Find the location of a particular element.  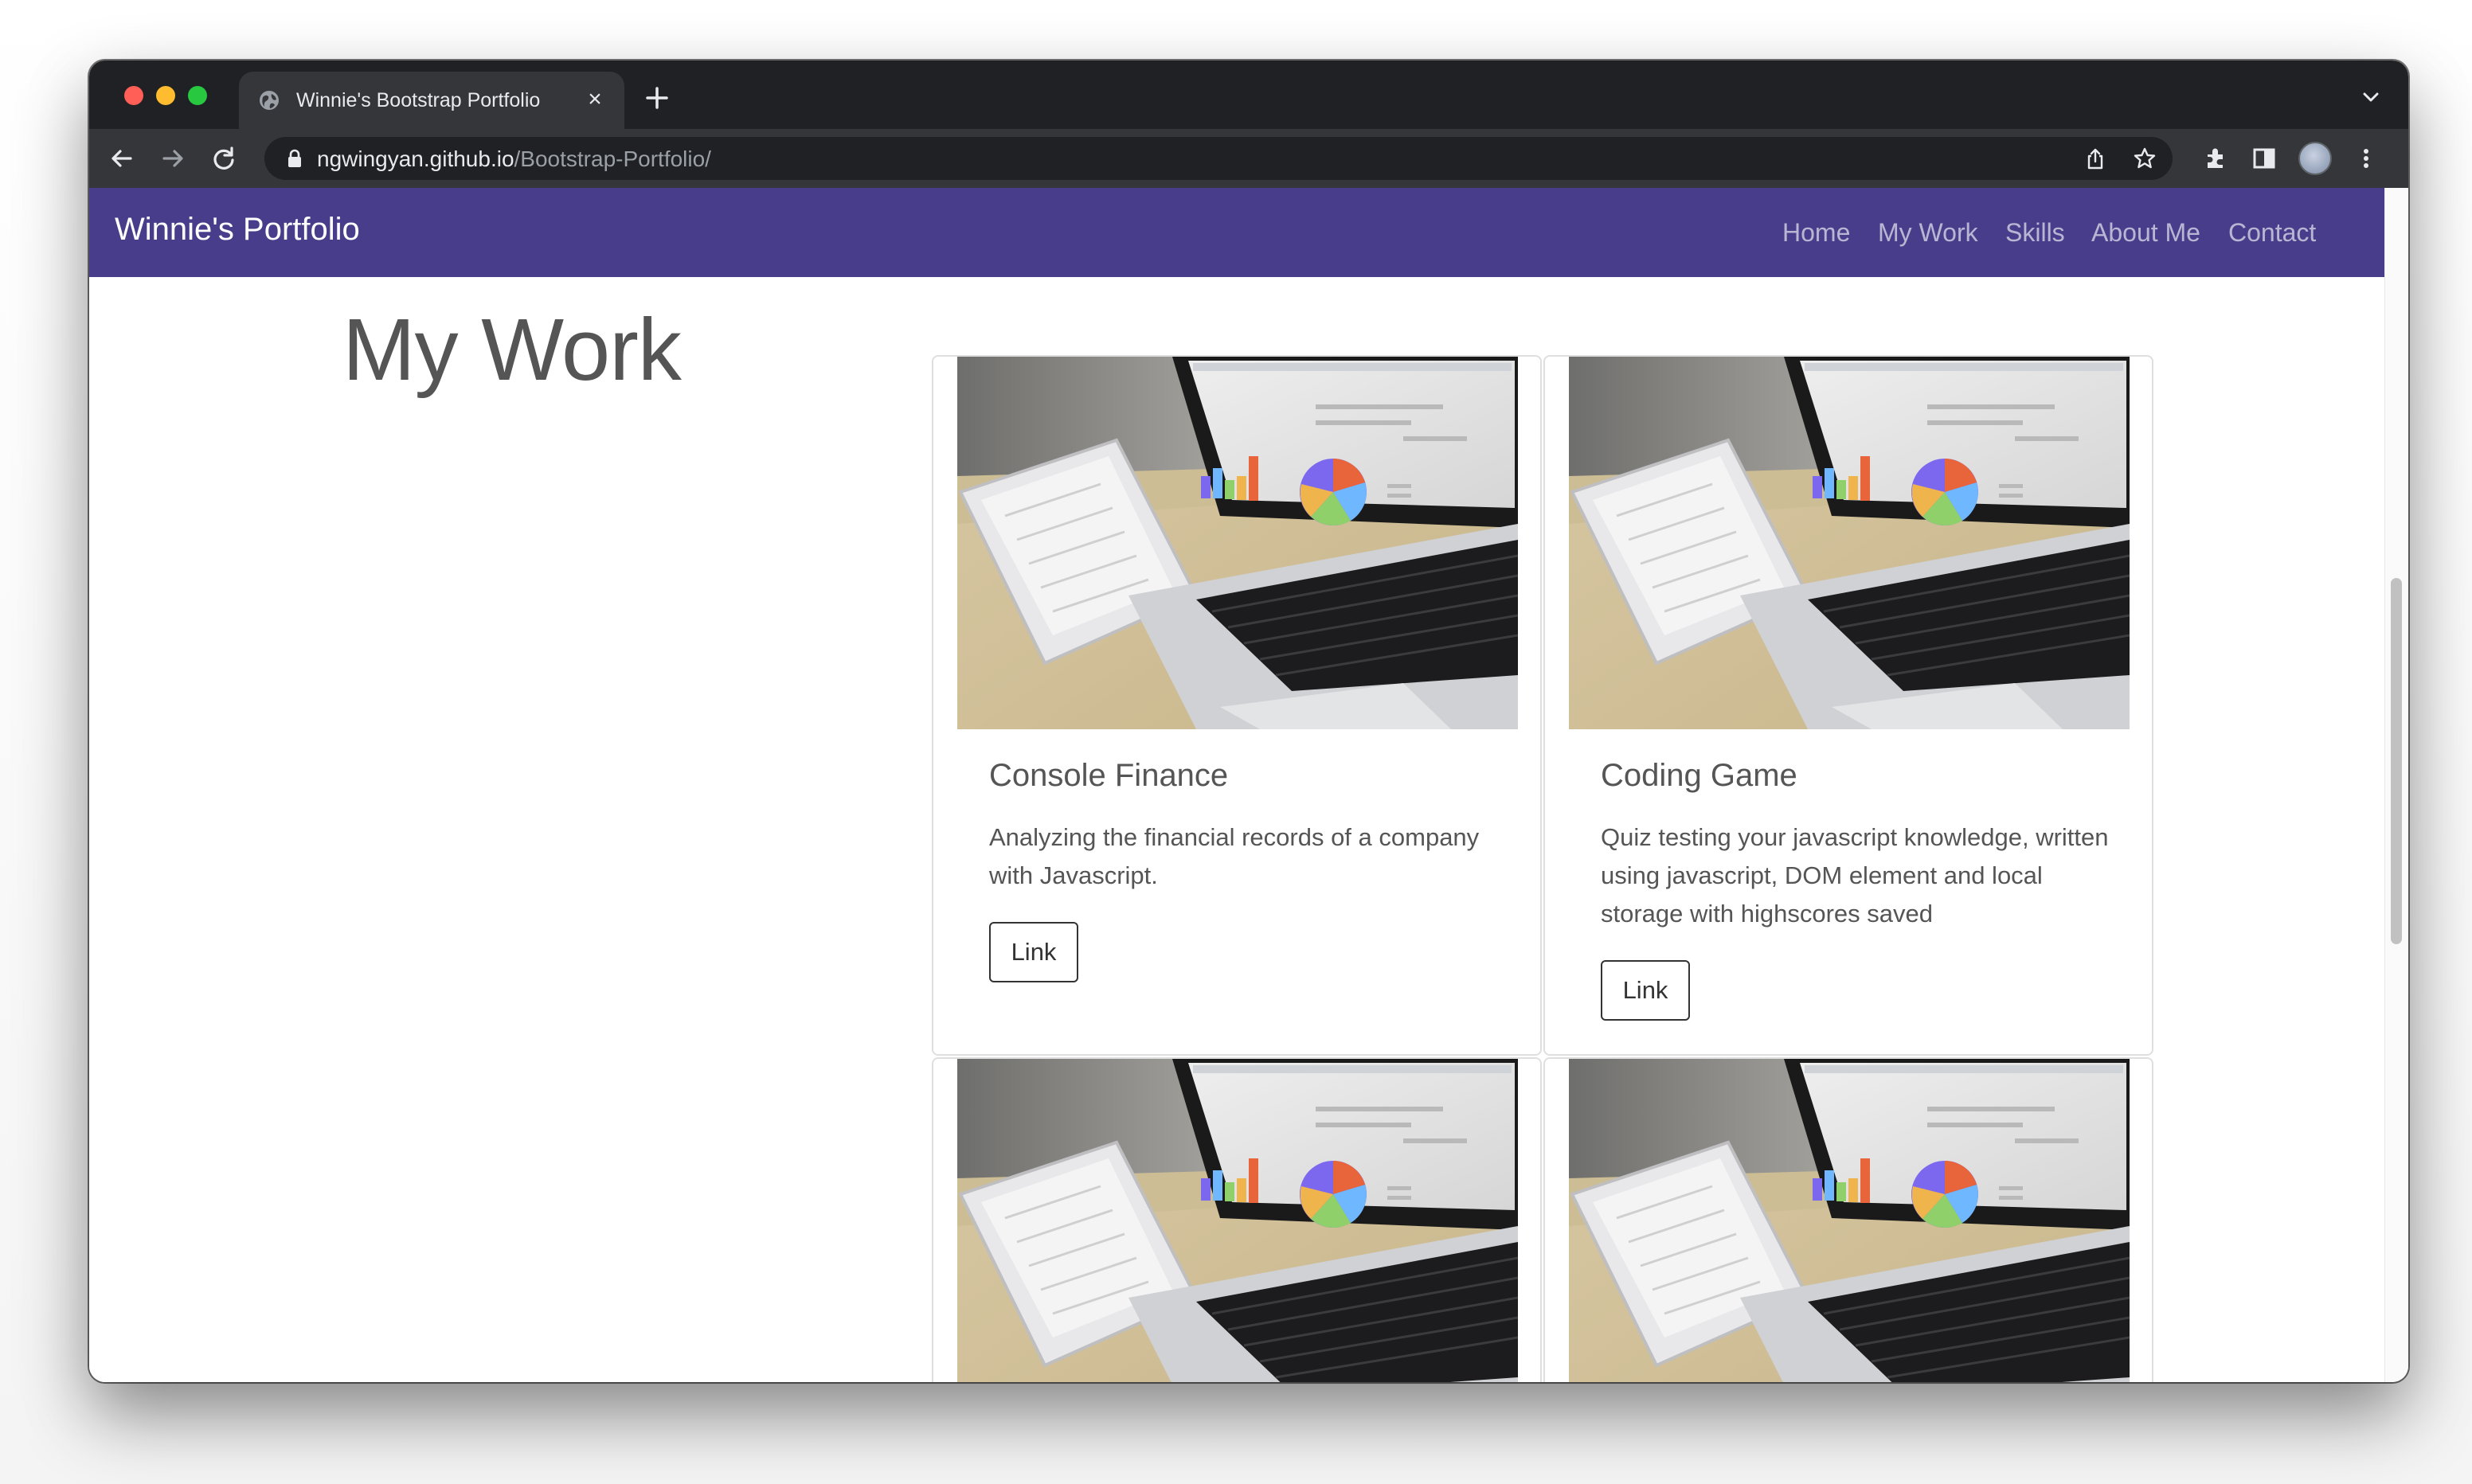

globe-icon is located at coordinates (269, 100).